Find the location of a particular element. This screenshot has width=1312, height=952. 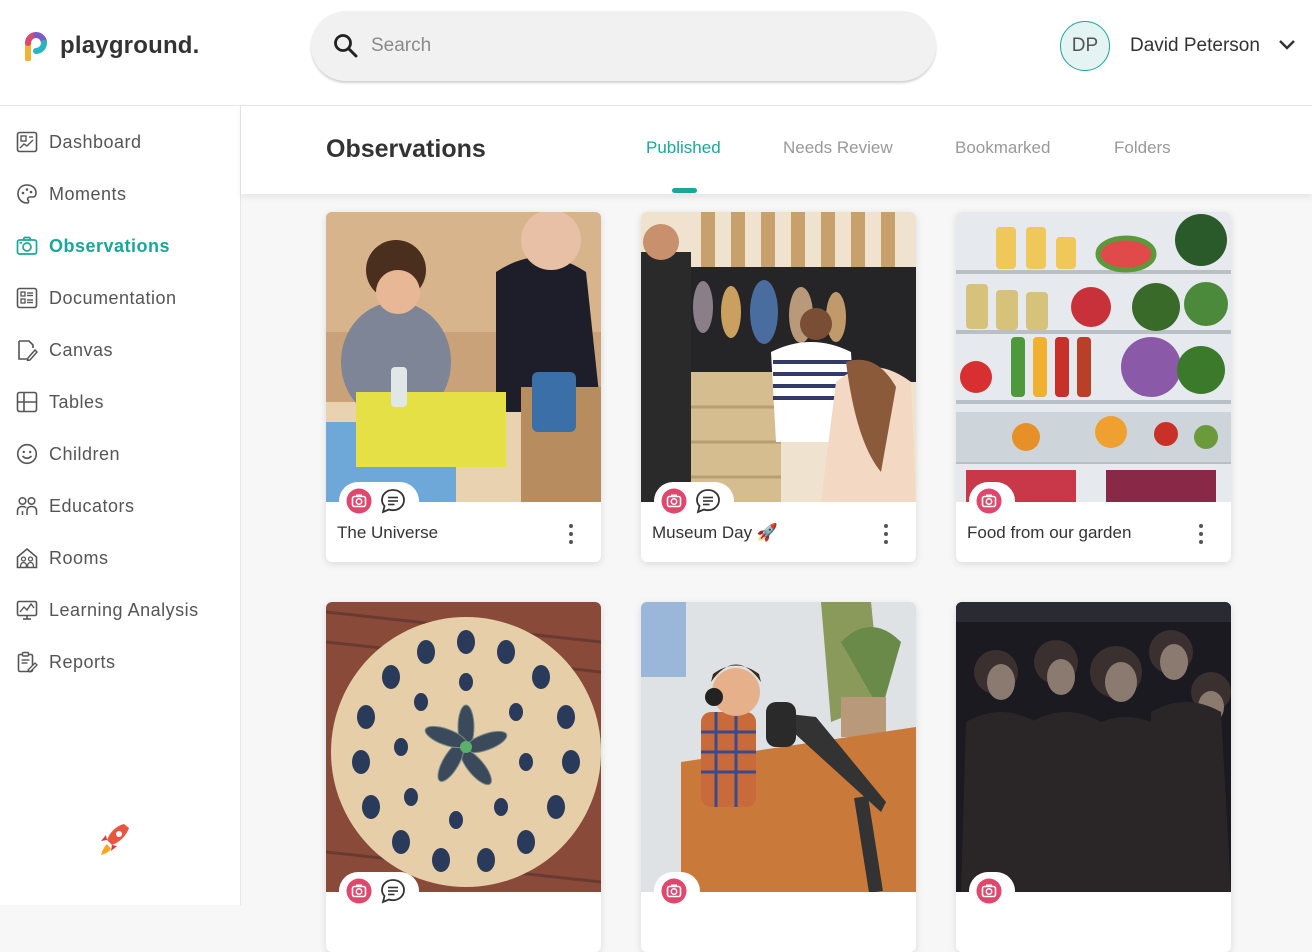

observation-card: The Universe is located at coordinates (463, 387).